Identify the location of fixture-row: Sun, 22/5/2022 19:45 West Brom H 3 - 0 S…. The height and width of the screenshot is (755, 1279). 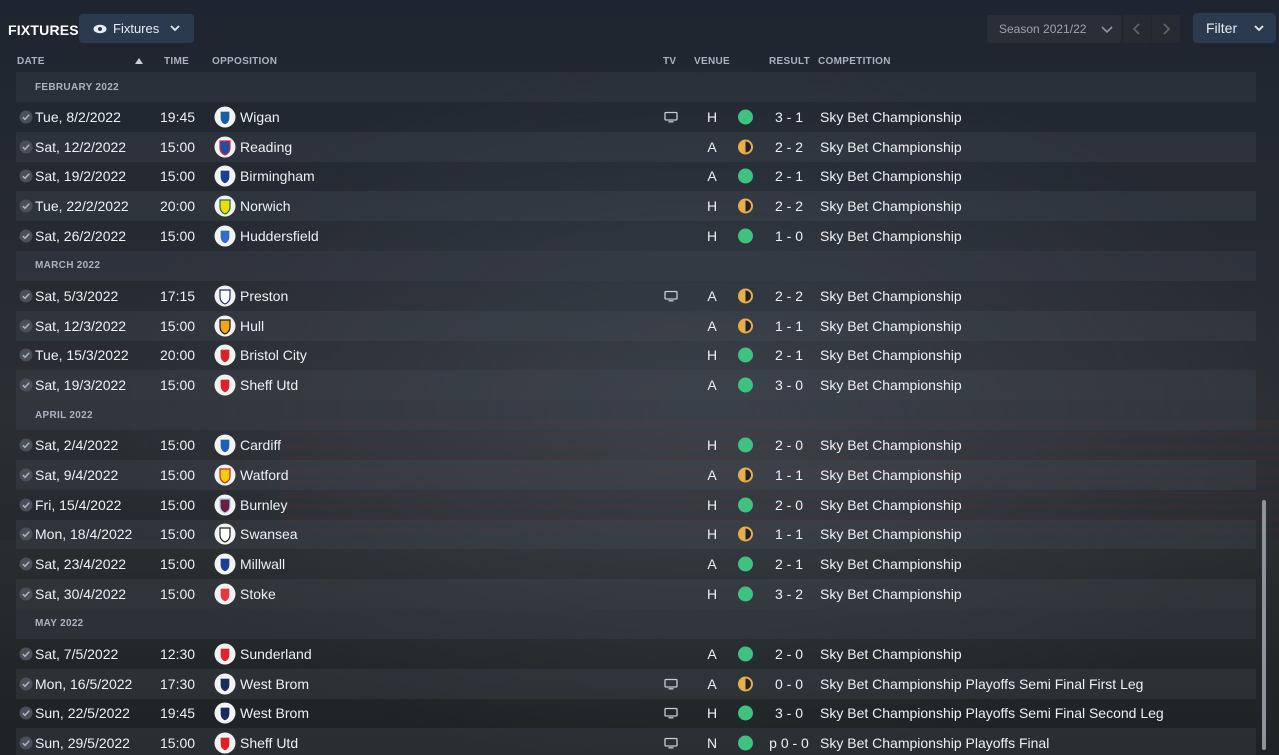
(636, 714).